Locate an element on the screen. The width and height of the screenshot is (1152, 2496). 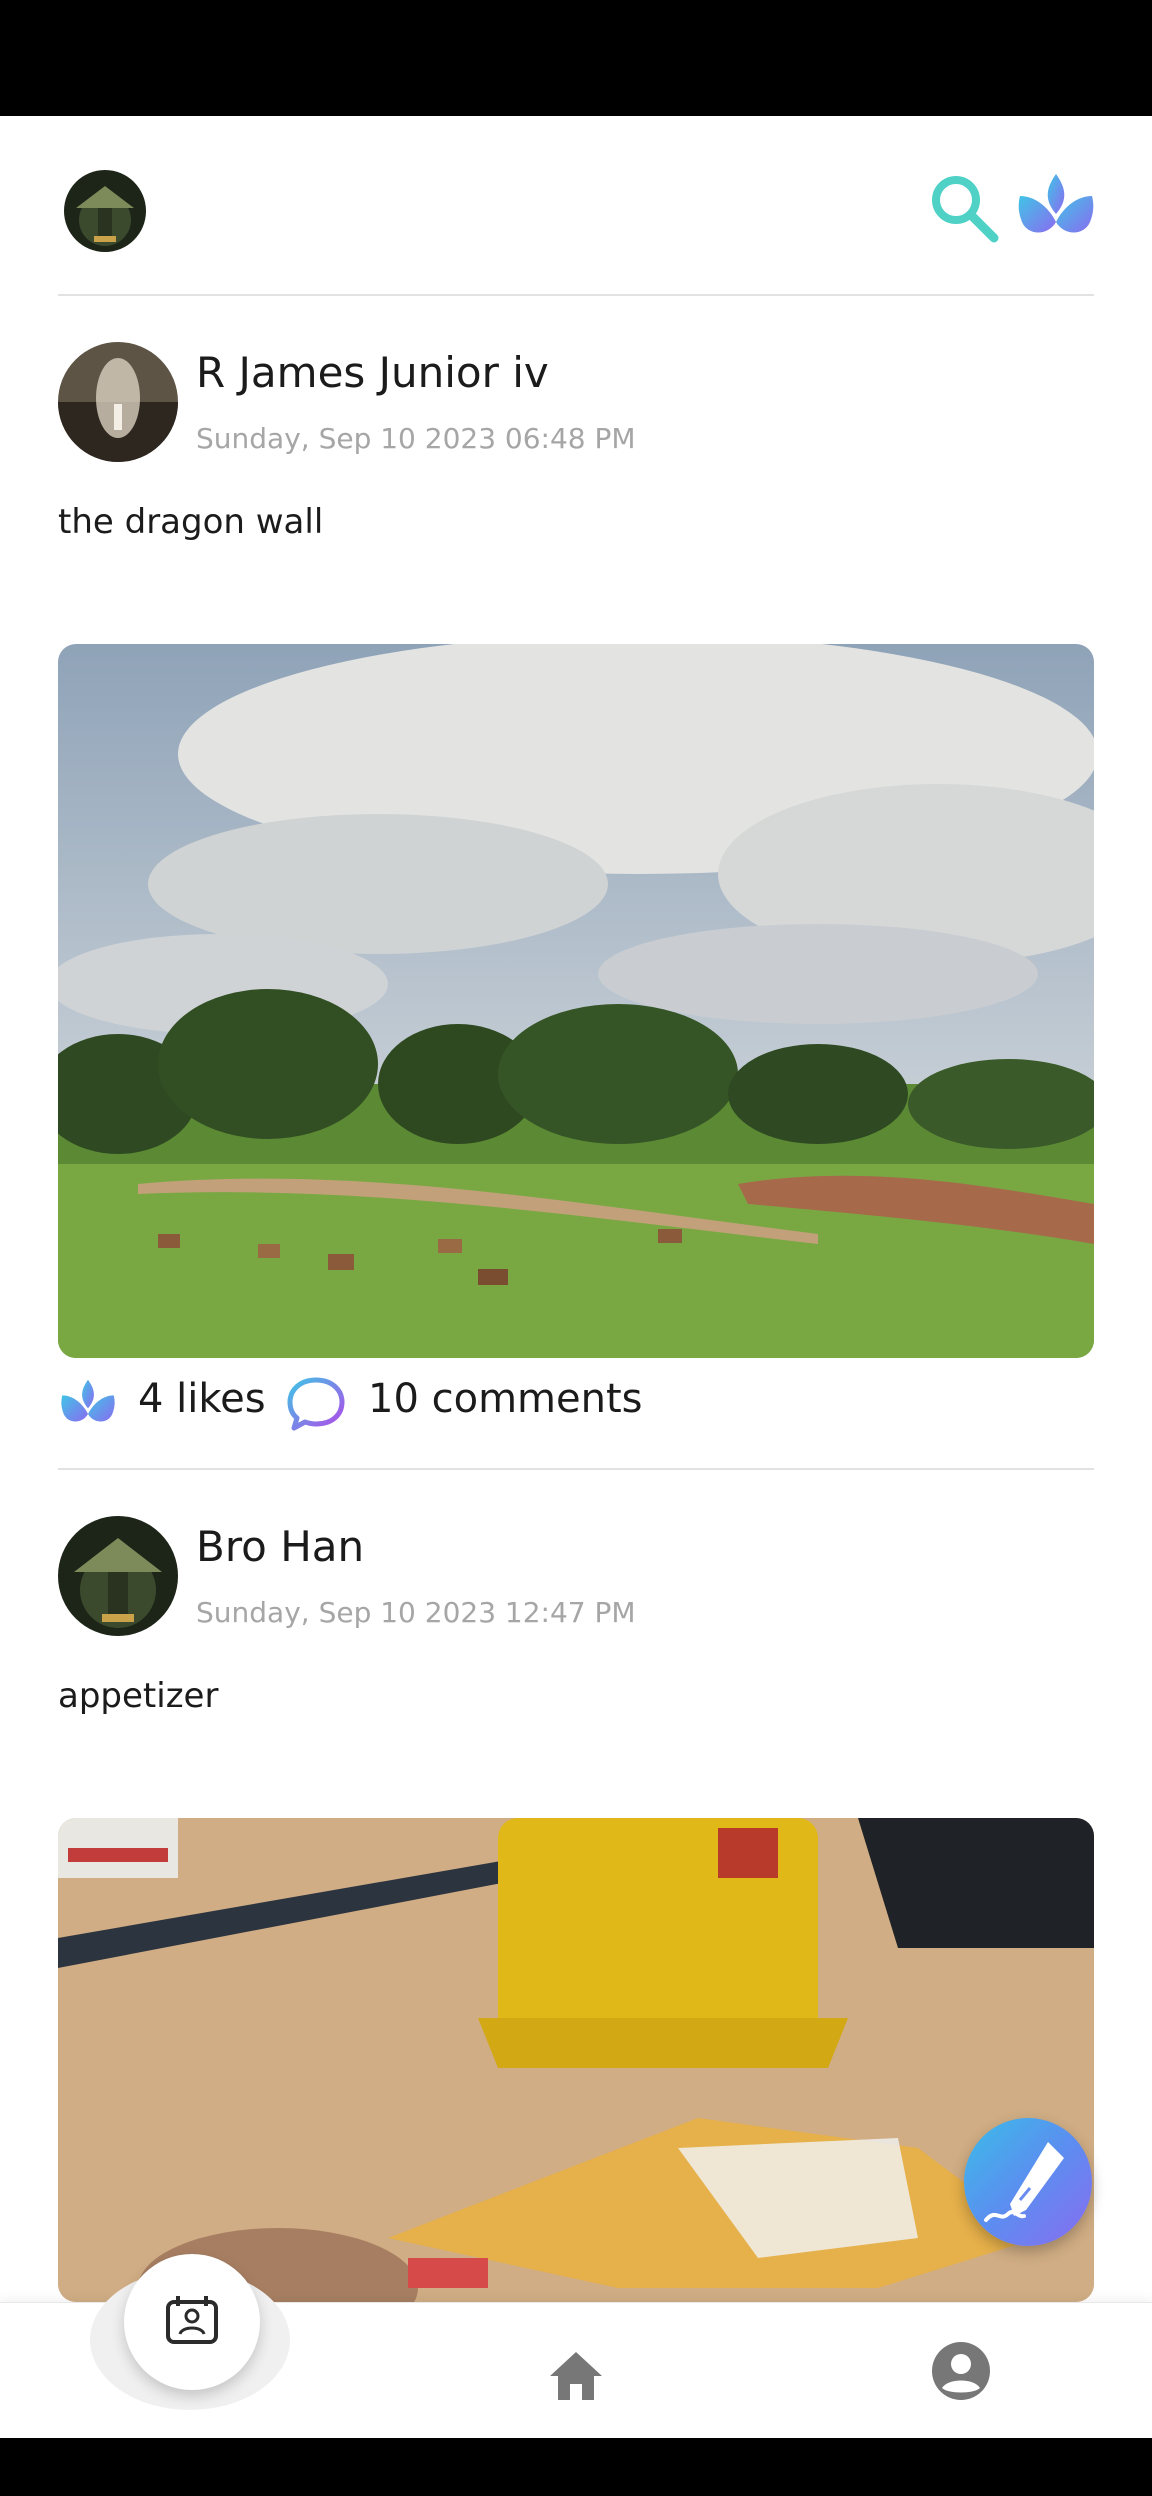
status-bar is located at coordinates (576, 58).